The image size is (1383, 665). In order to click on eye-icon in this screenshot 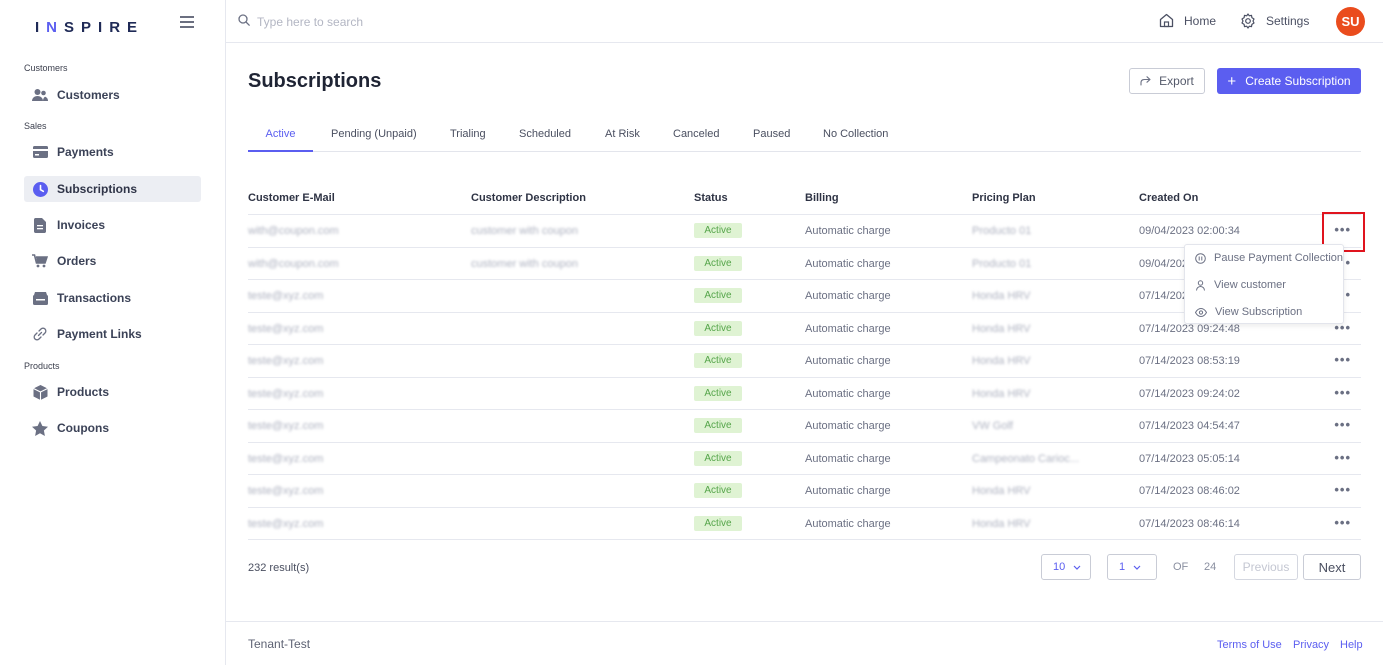, I will do `click(1201, 312)`.